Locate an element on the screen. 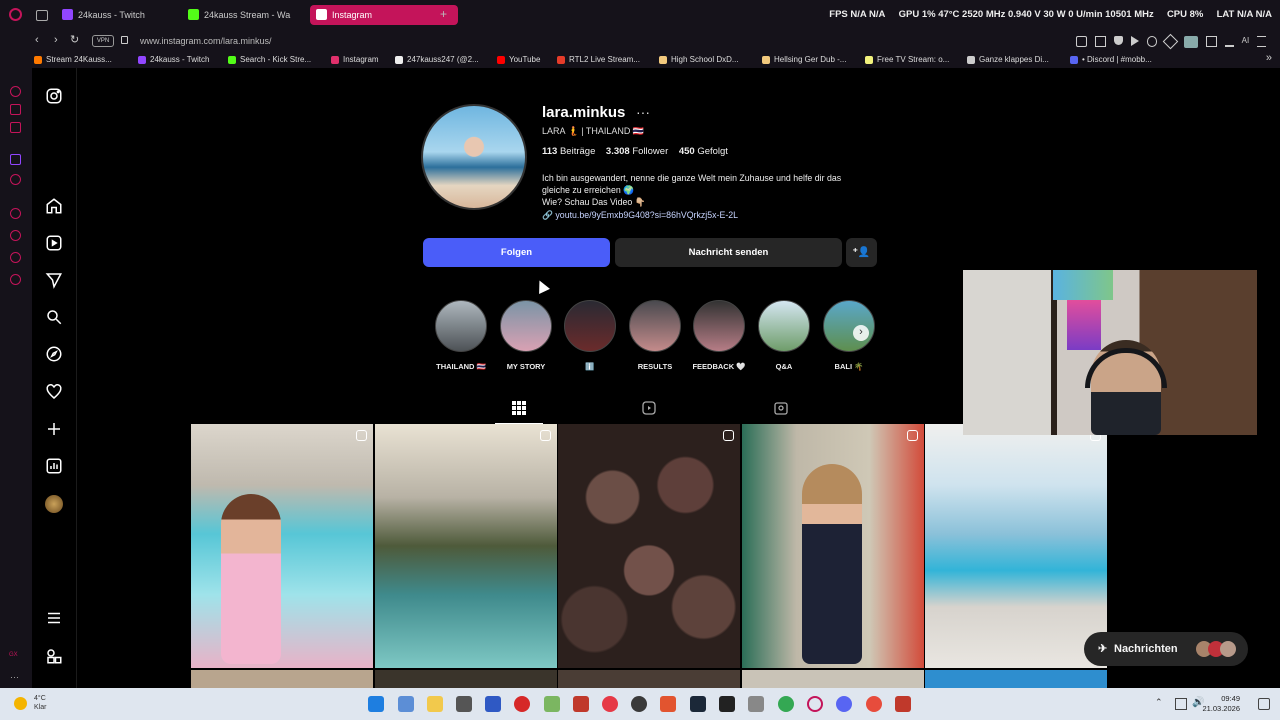 The height and width of the screenshot is (720, 1280). back-icon: ‹ is located at coordinates (37, 40).